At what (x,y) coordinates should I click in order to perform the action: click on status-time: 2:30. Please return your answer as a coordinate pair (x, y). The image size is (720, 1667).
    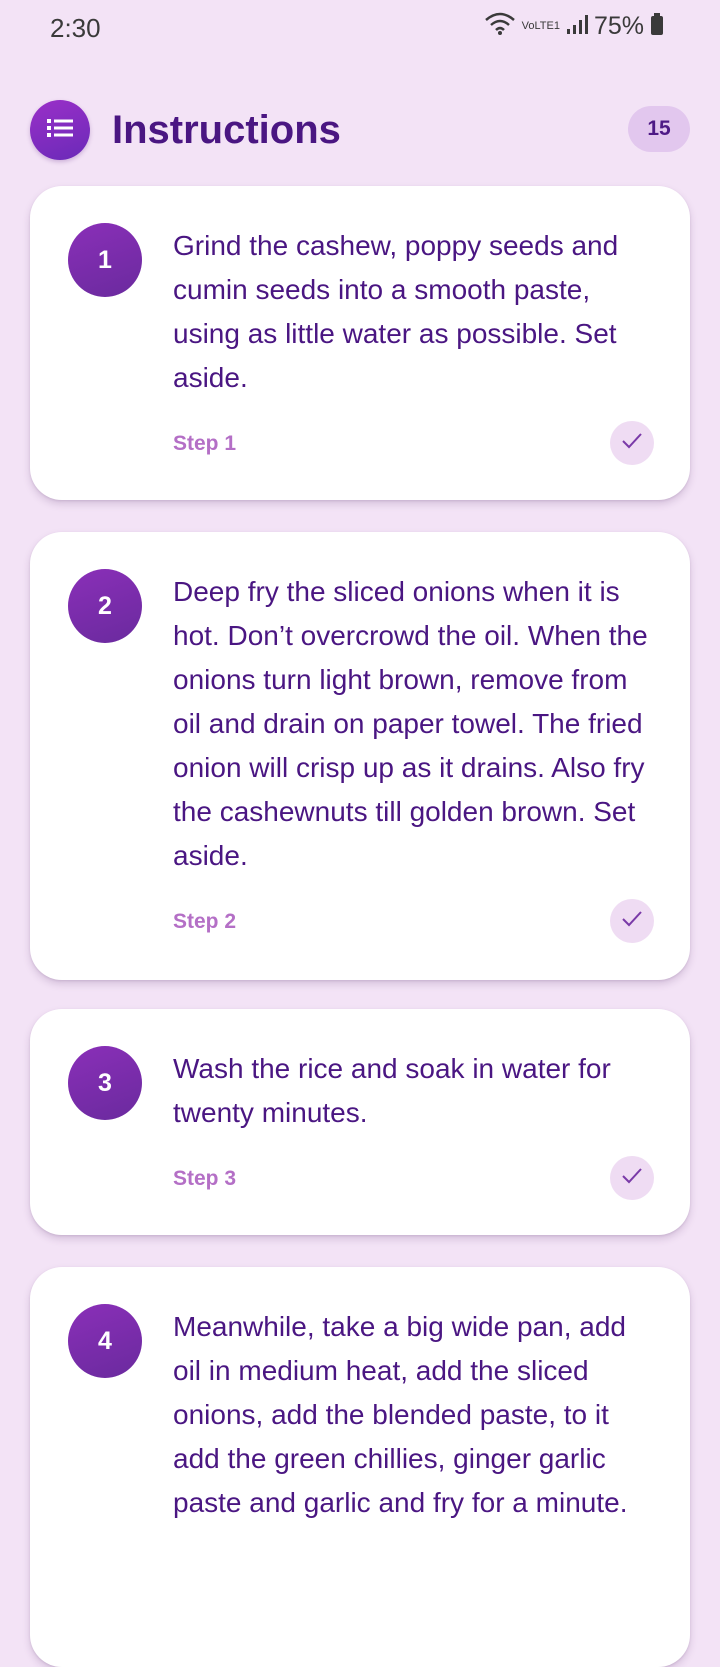
    Looking at the image, I should click on (75, 28).